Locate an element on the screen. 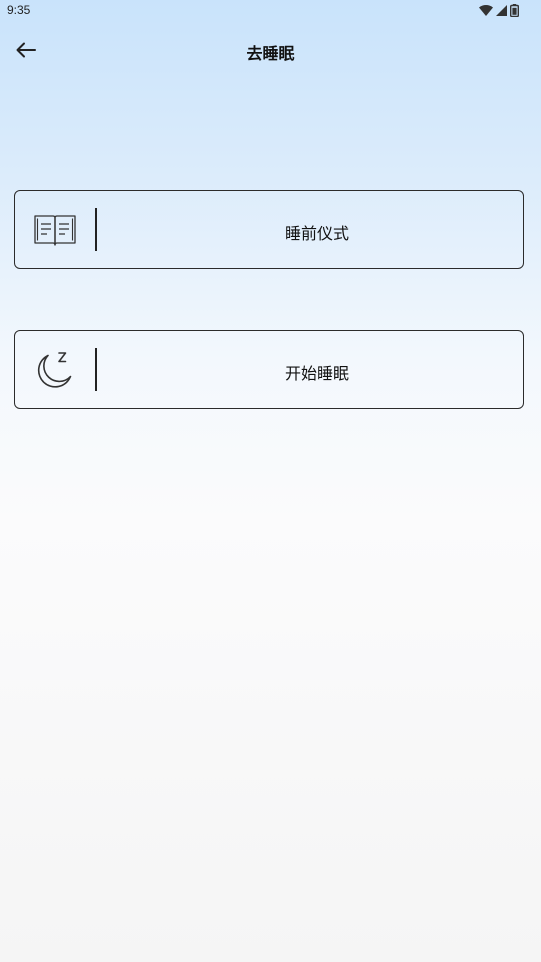  battery-icon is located at coordinates (514, 10).